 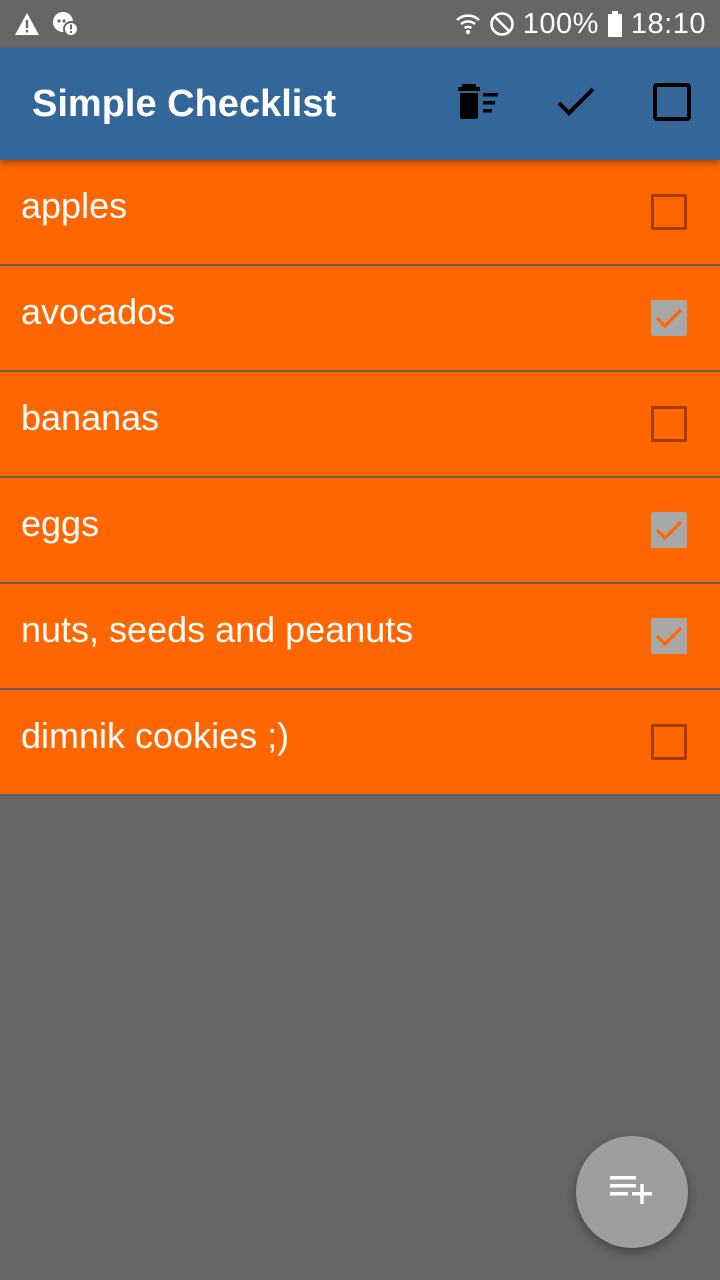 What do you see at coordinates (360, 531) in the screenshot?
I see `list-item: eggs` at bounding box center [360, 531].